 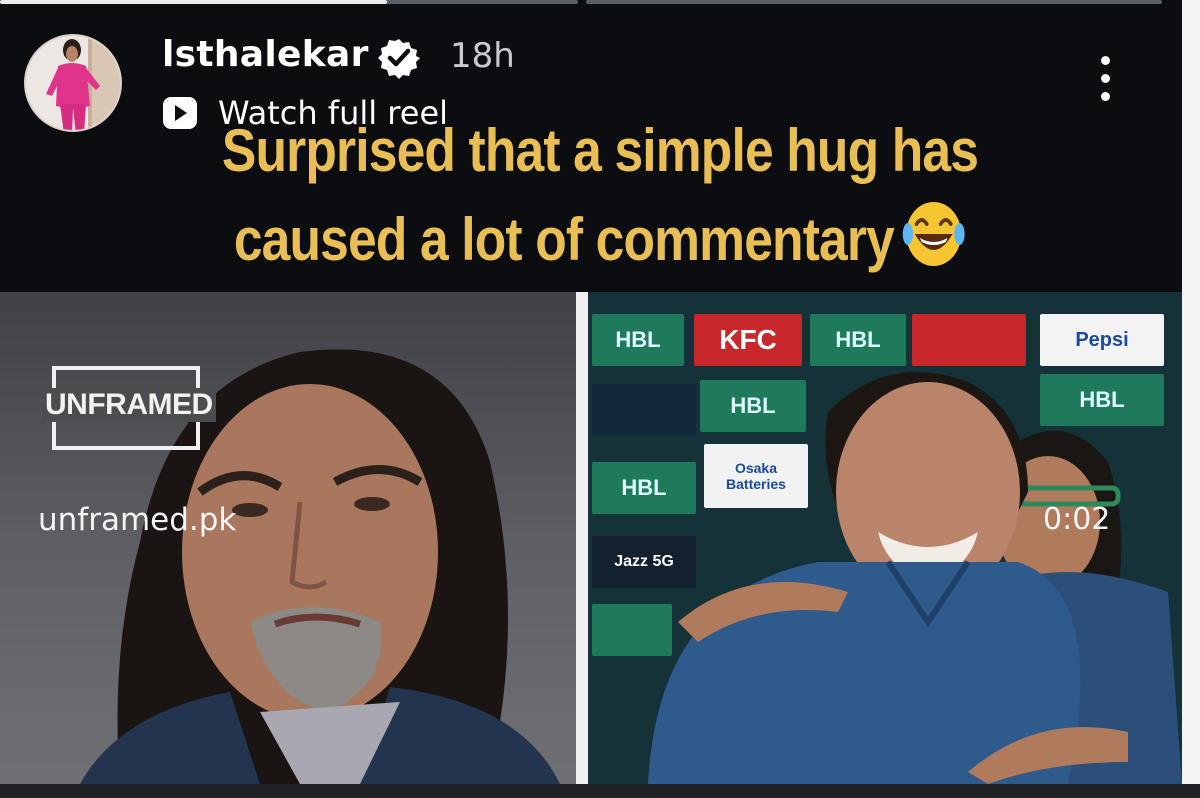 What do you see at coordinates (482, 56) in the screenshot?
I see `post-time: 18h` at bounding box center [482, 56].